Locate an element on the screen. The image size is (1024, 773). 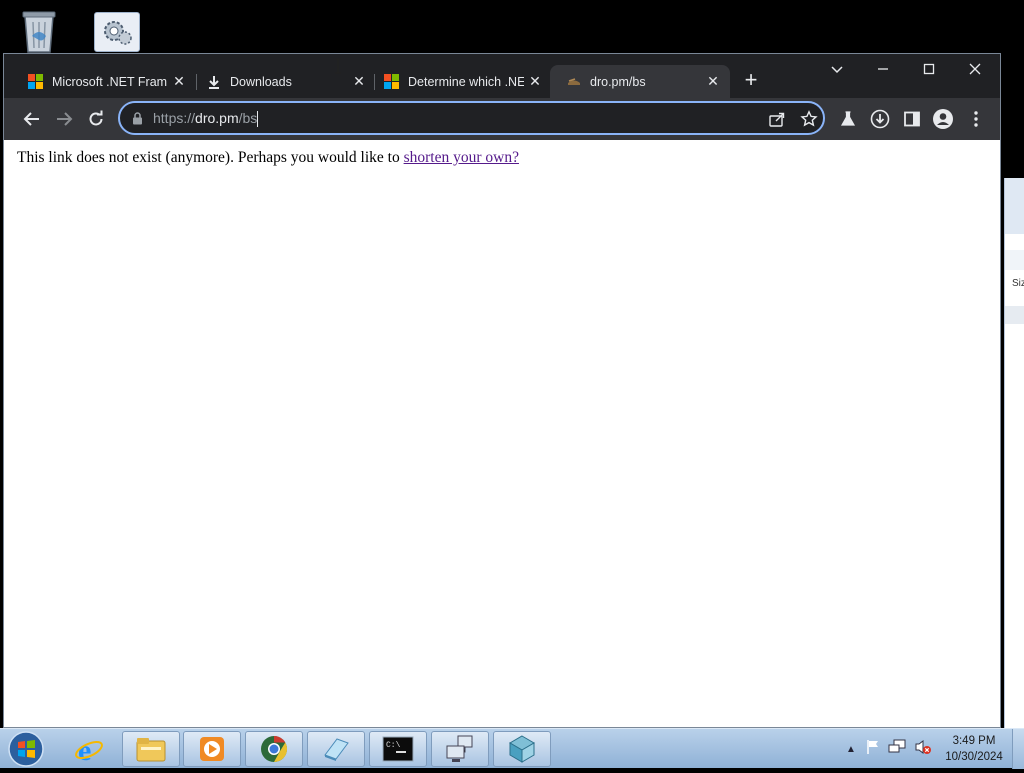
url-host: dro.pm is located at coordinates (217, 118).